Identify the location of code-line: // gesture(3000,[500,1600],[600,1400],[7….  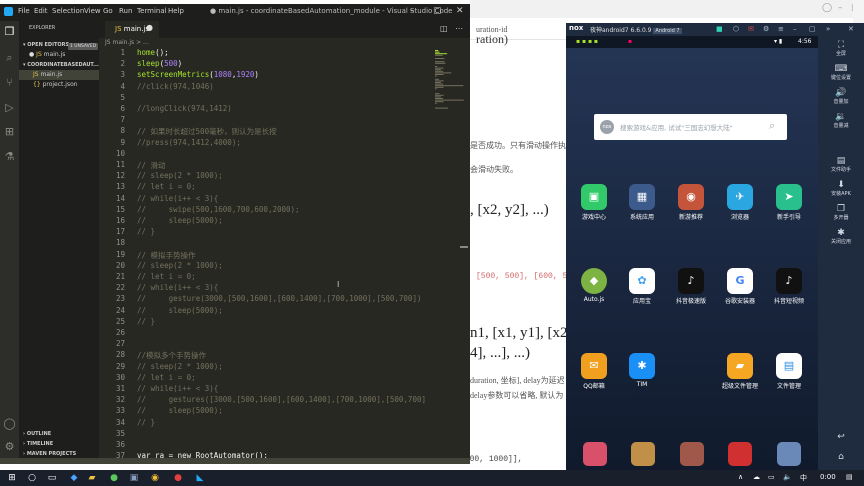
(279, 298).